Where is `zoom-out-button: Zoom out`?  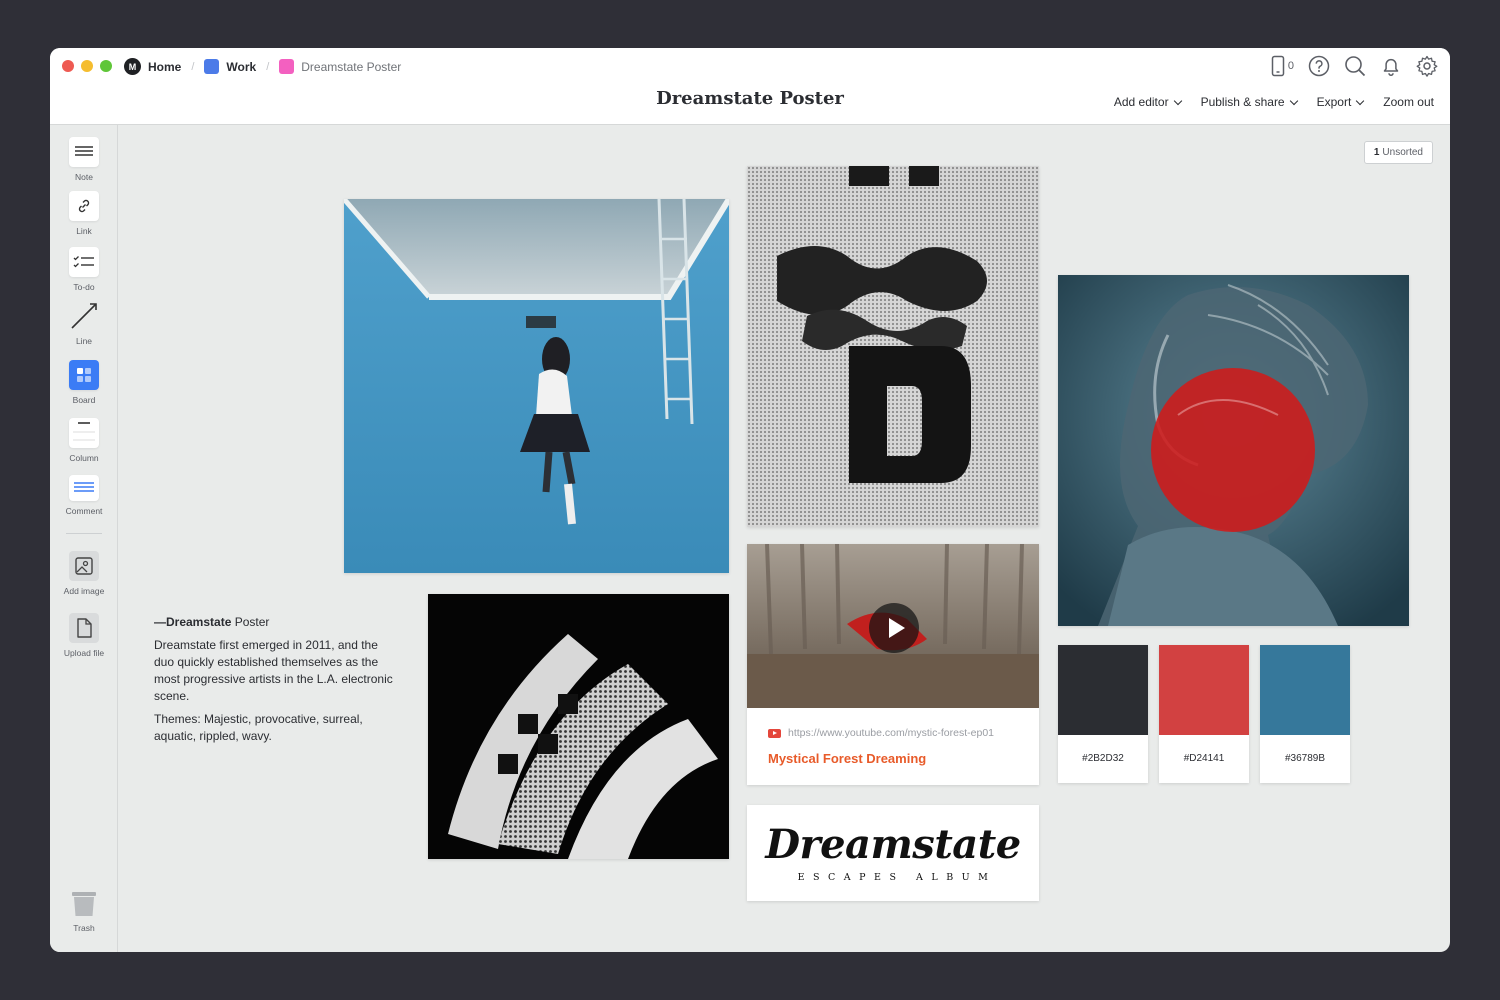 zoom-out-button: Zoom out is located at coordinates (1408, 102).